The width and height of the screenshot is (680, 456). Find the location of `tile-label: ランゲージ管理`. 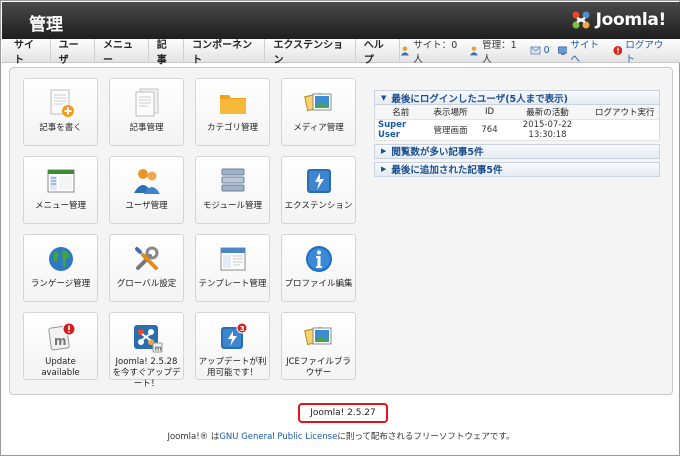

tile-label: ランゲージ管理 is located at coordinates (60, 284).